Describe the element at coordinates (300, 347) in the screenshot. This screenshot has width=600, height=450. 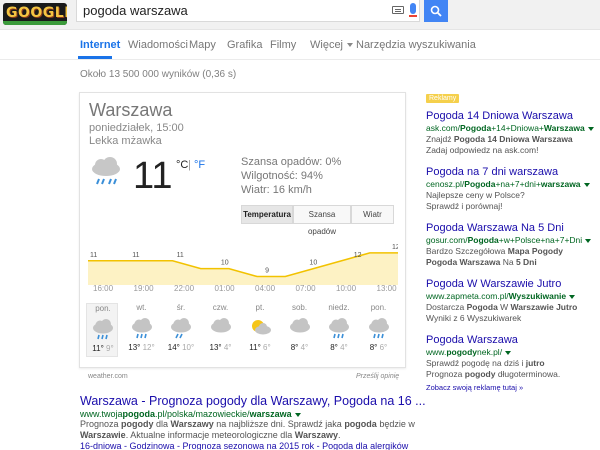
I see `forecast-temps: 8° 4°` at that location.